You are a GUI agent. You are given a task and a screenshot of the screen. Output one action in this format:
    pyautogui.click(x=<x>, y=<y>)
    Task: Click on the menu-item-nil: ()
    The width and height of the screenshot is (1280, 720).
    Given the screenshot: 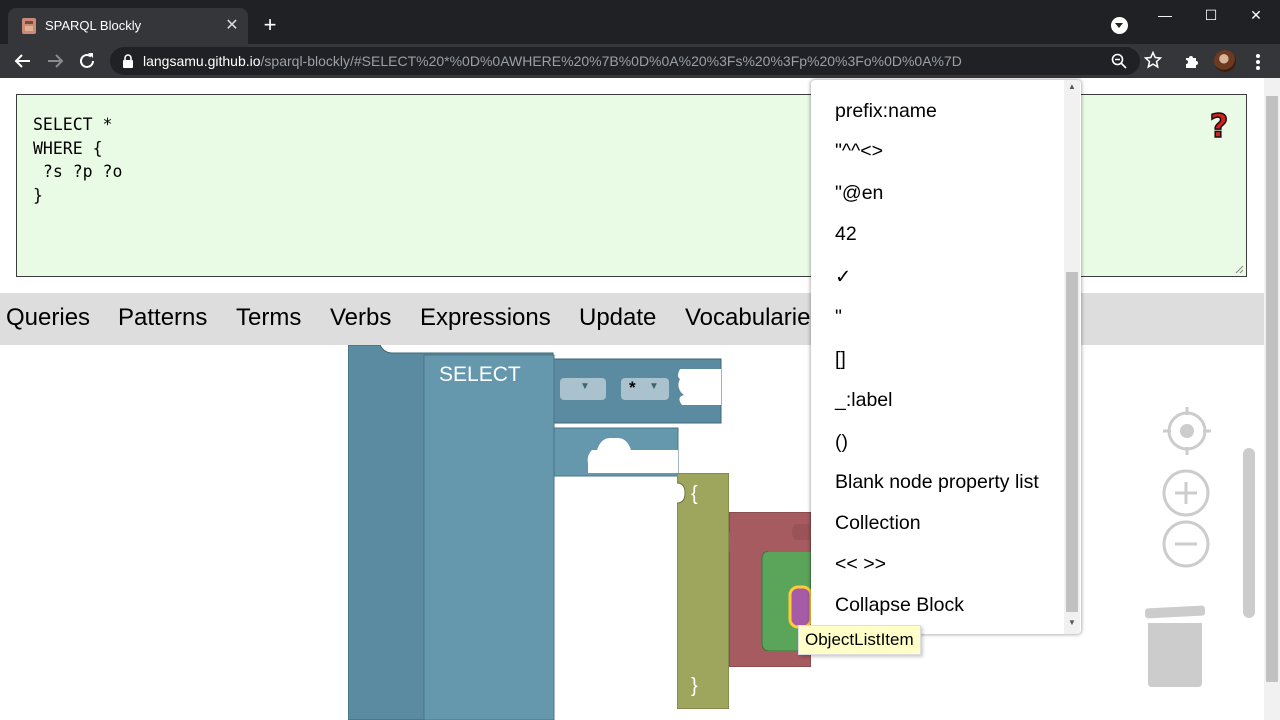 What is the action you would take?
    pyautogui.click(x=841, y=442)
    